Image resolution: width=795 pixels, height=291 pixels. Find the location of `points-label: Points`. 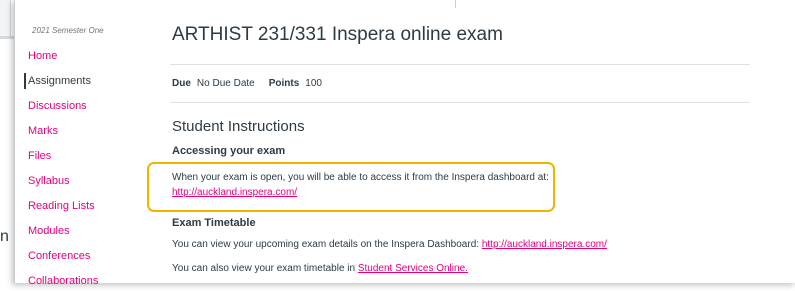

points-label: Points is located at coordinates (284, 83).